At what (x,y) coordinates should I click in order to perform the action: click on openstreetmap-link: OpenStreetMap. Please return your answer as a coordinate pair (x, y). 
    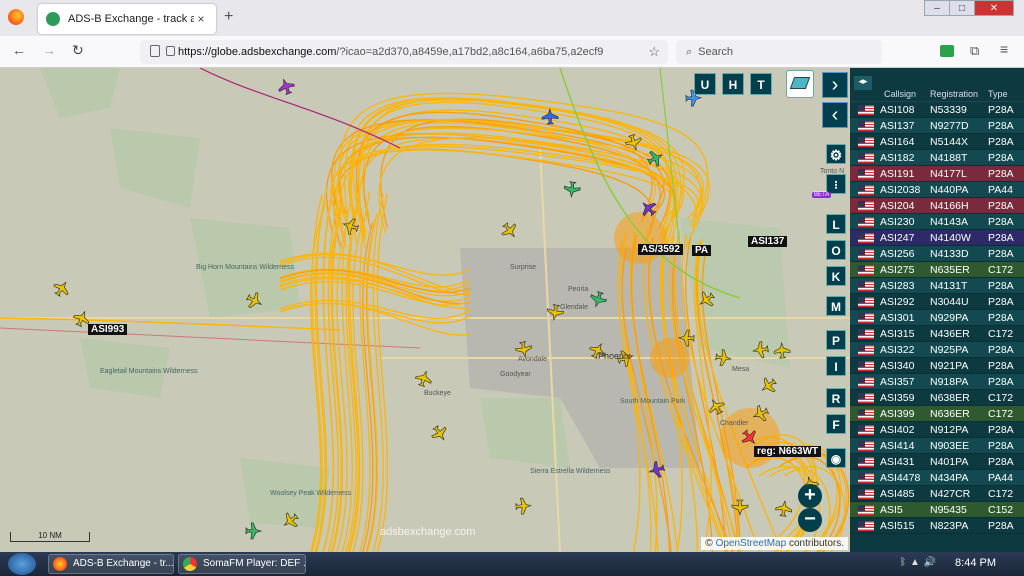
    Looking at the image, I should click on (751, 543).